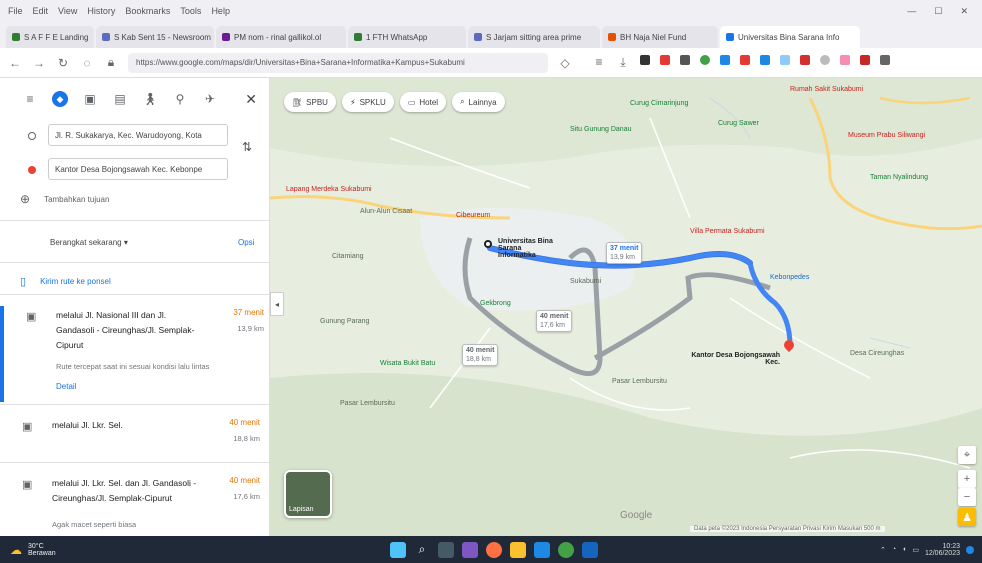 The width and height of the screenshot is (982, 563). I want to click on download-icon: ⤓, so click(623, 62).